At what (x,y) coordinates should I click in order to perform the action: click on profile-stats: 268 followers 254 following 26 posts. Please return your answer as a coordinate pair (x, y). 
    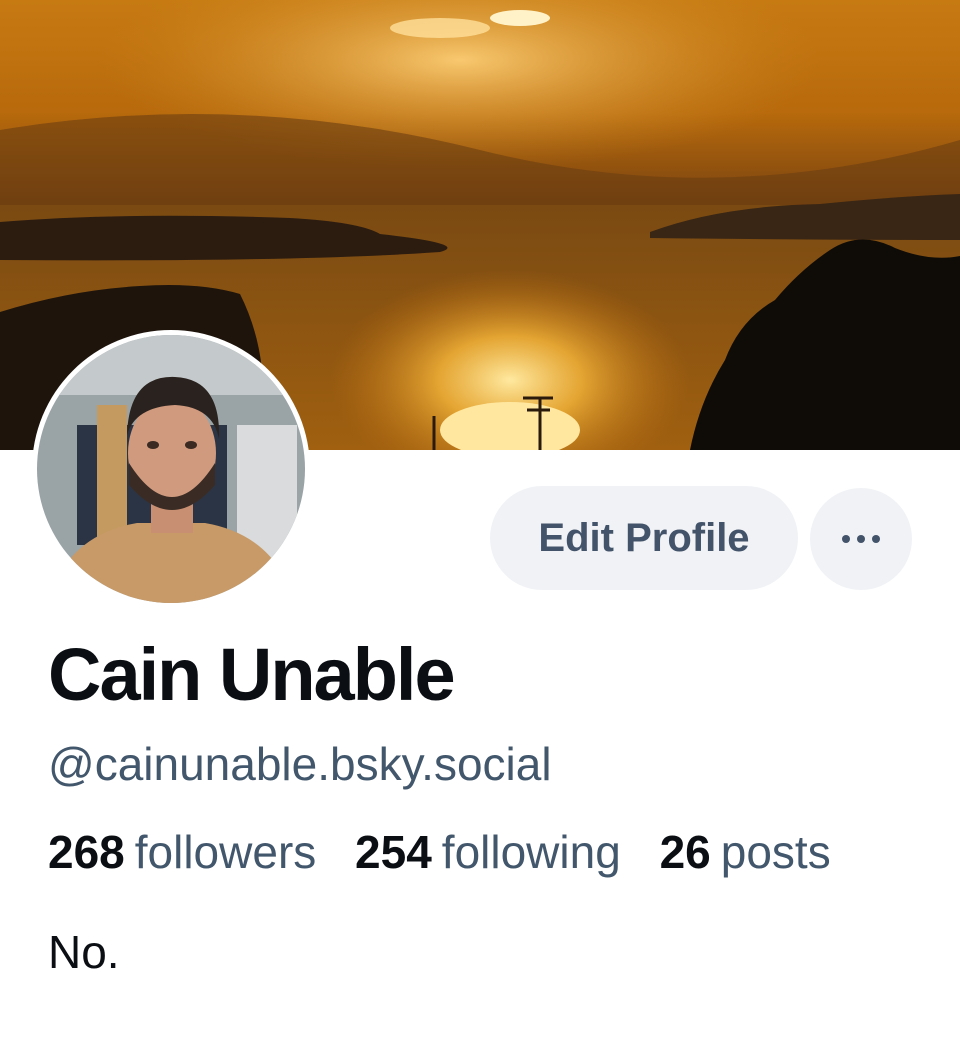
    Looking at the image, I should click on (452, 852).